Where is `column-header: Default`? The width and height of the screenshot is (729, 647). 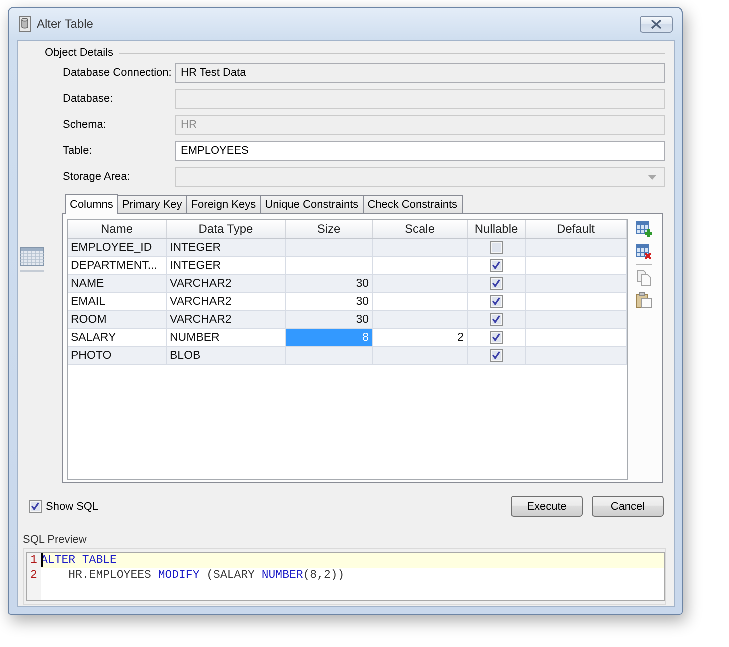
column-header: Default is located at coordinates (576, 229).